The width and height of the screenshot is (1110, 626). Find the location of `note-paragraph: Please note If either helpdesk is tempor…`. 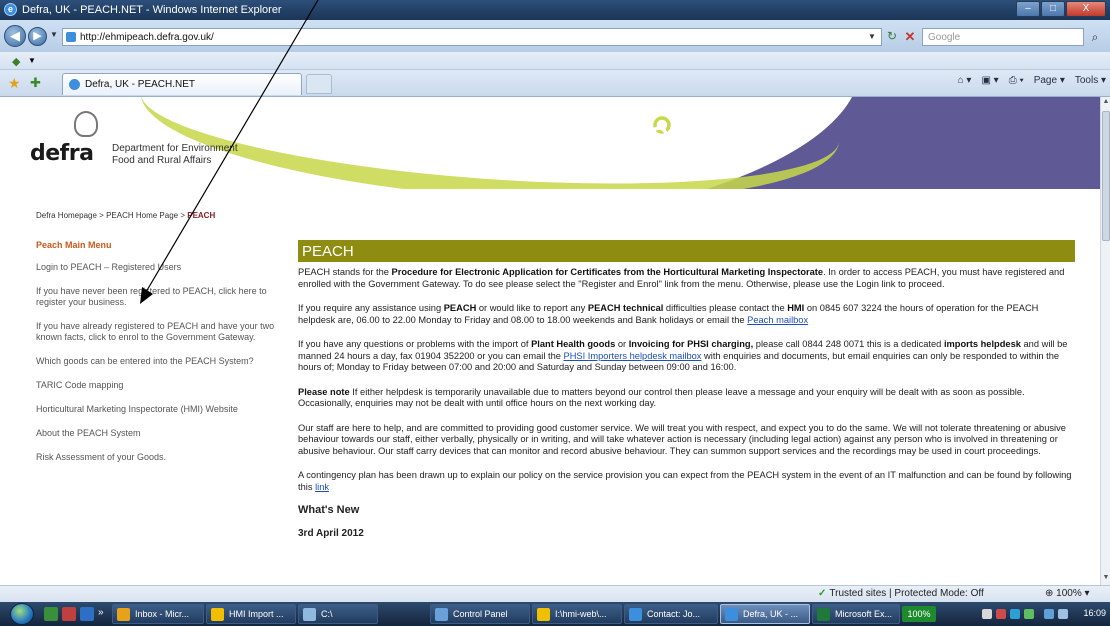

note-paragraph: Please note If either helpdesk is tempor… is located at coordinates (661, 397).